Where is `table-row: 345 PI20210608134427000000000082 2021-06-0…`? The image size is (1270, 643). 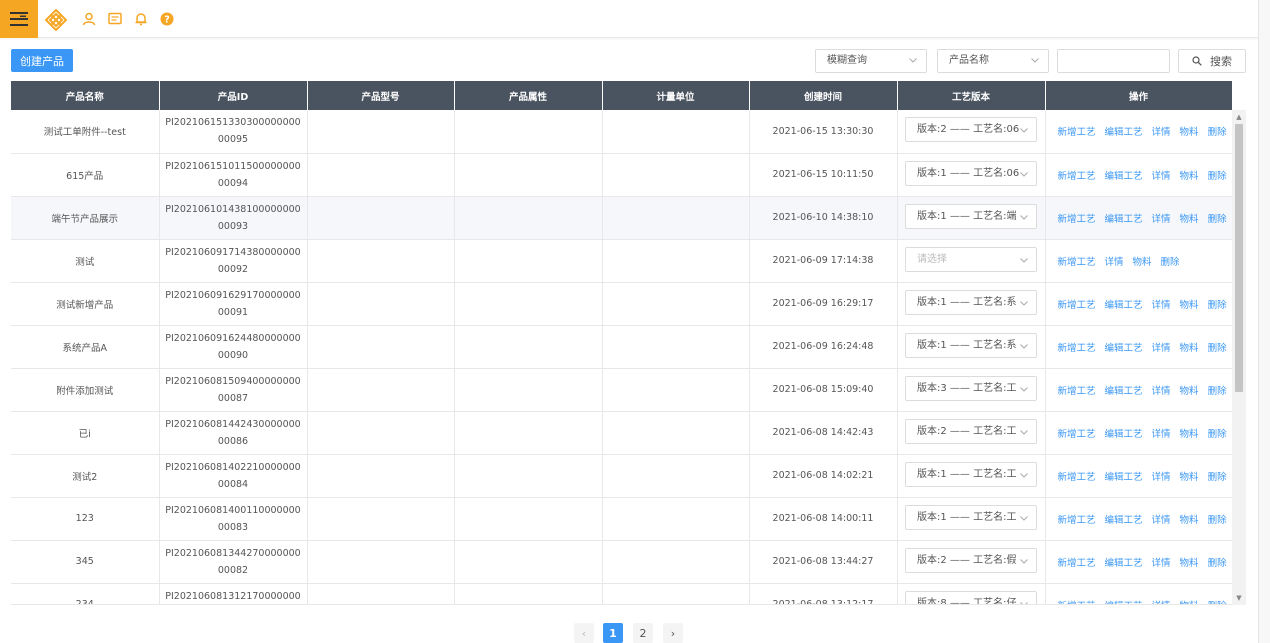
table-row: 345 PI20210608134427000000000082 2021-06-0… is located at coordinates (622, 562).